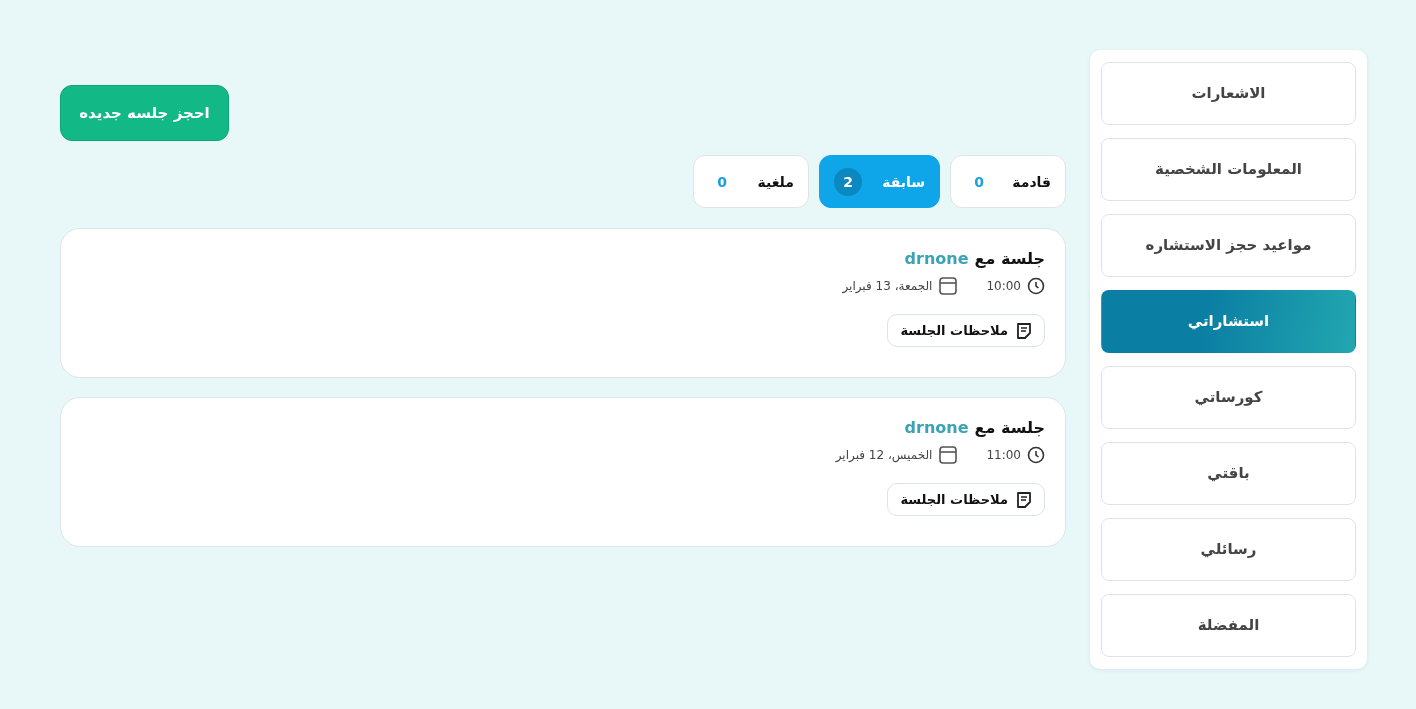 The height and width of the screenshot is (709, 1416). What do you see at coordinates (848, 181) in the screenshot?
I see `count-badge: 2` at bounding box center [848, 181].